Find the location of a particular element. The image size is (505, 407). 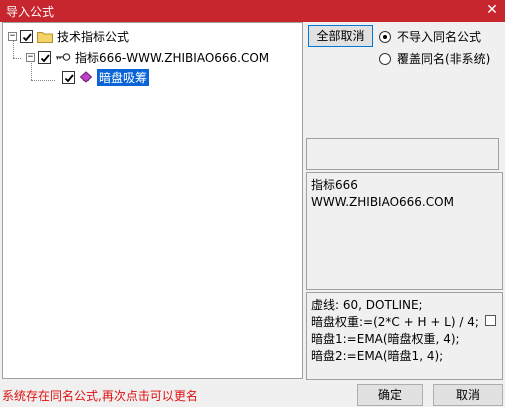

radio-overwrite-label: 覆盖同名(非系统) is located at coordinates (444, 59).